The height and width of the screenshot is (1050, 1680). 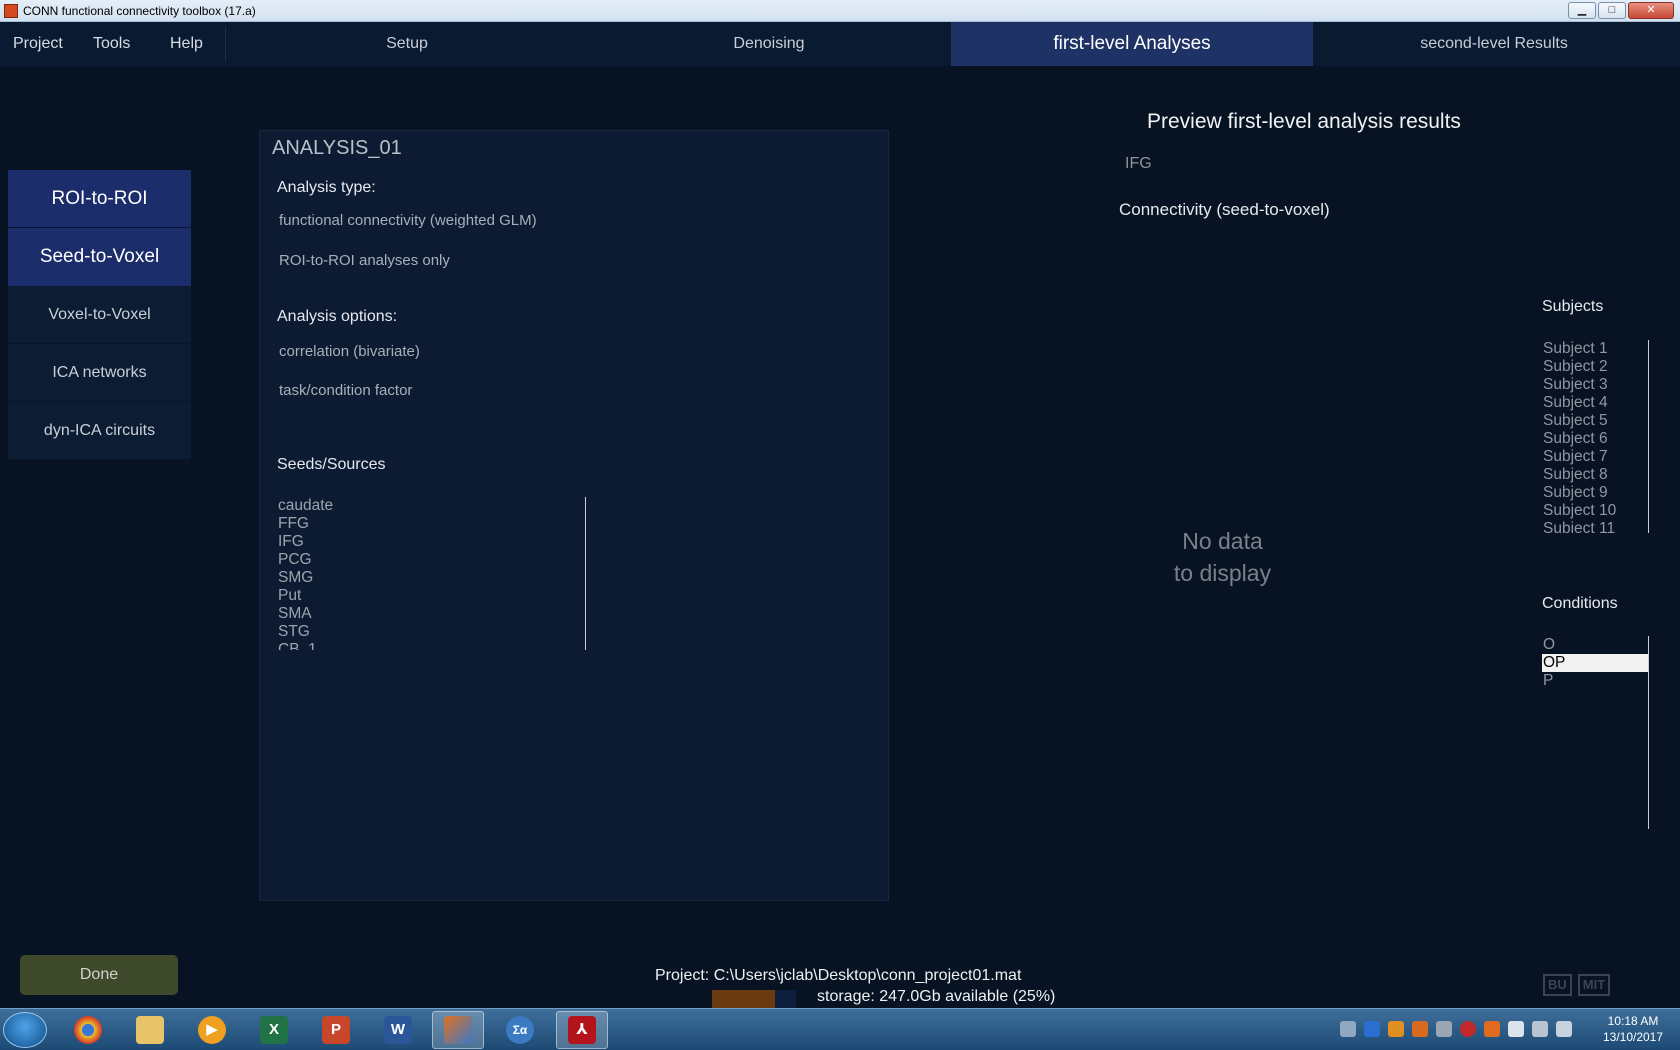 What do you see at coordinates (1372, 1029) in the screenshot?
I see `malwarebytes-icon` at bounding box center [1372, 1029].